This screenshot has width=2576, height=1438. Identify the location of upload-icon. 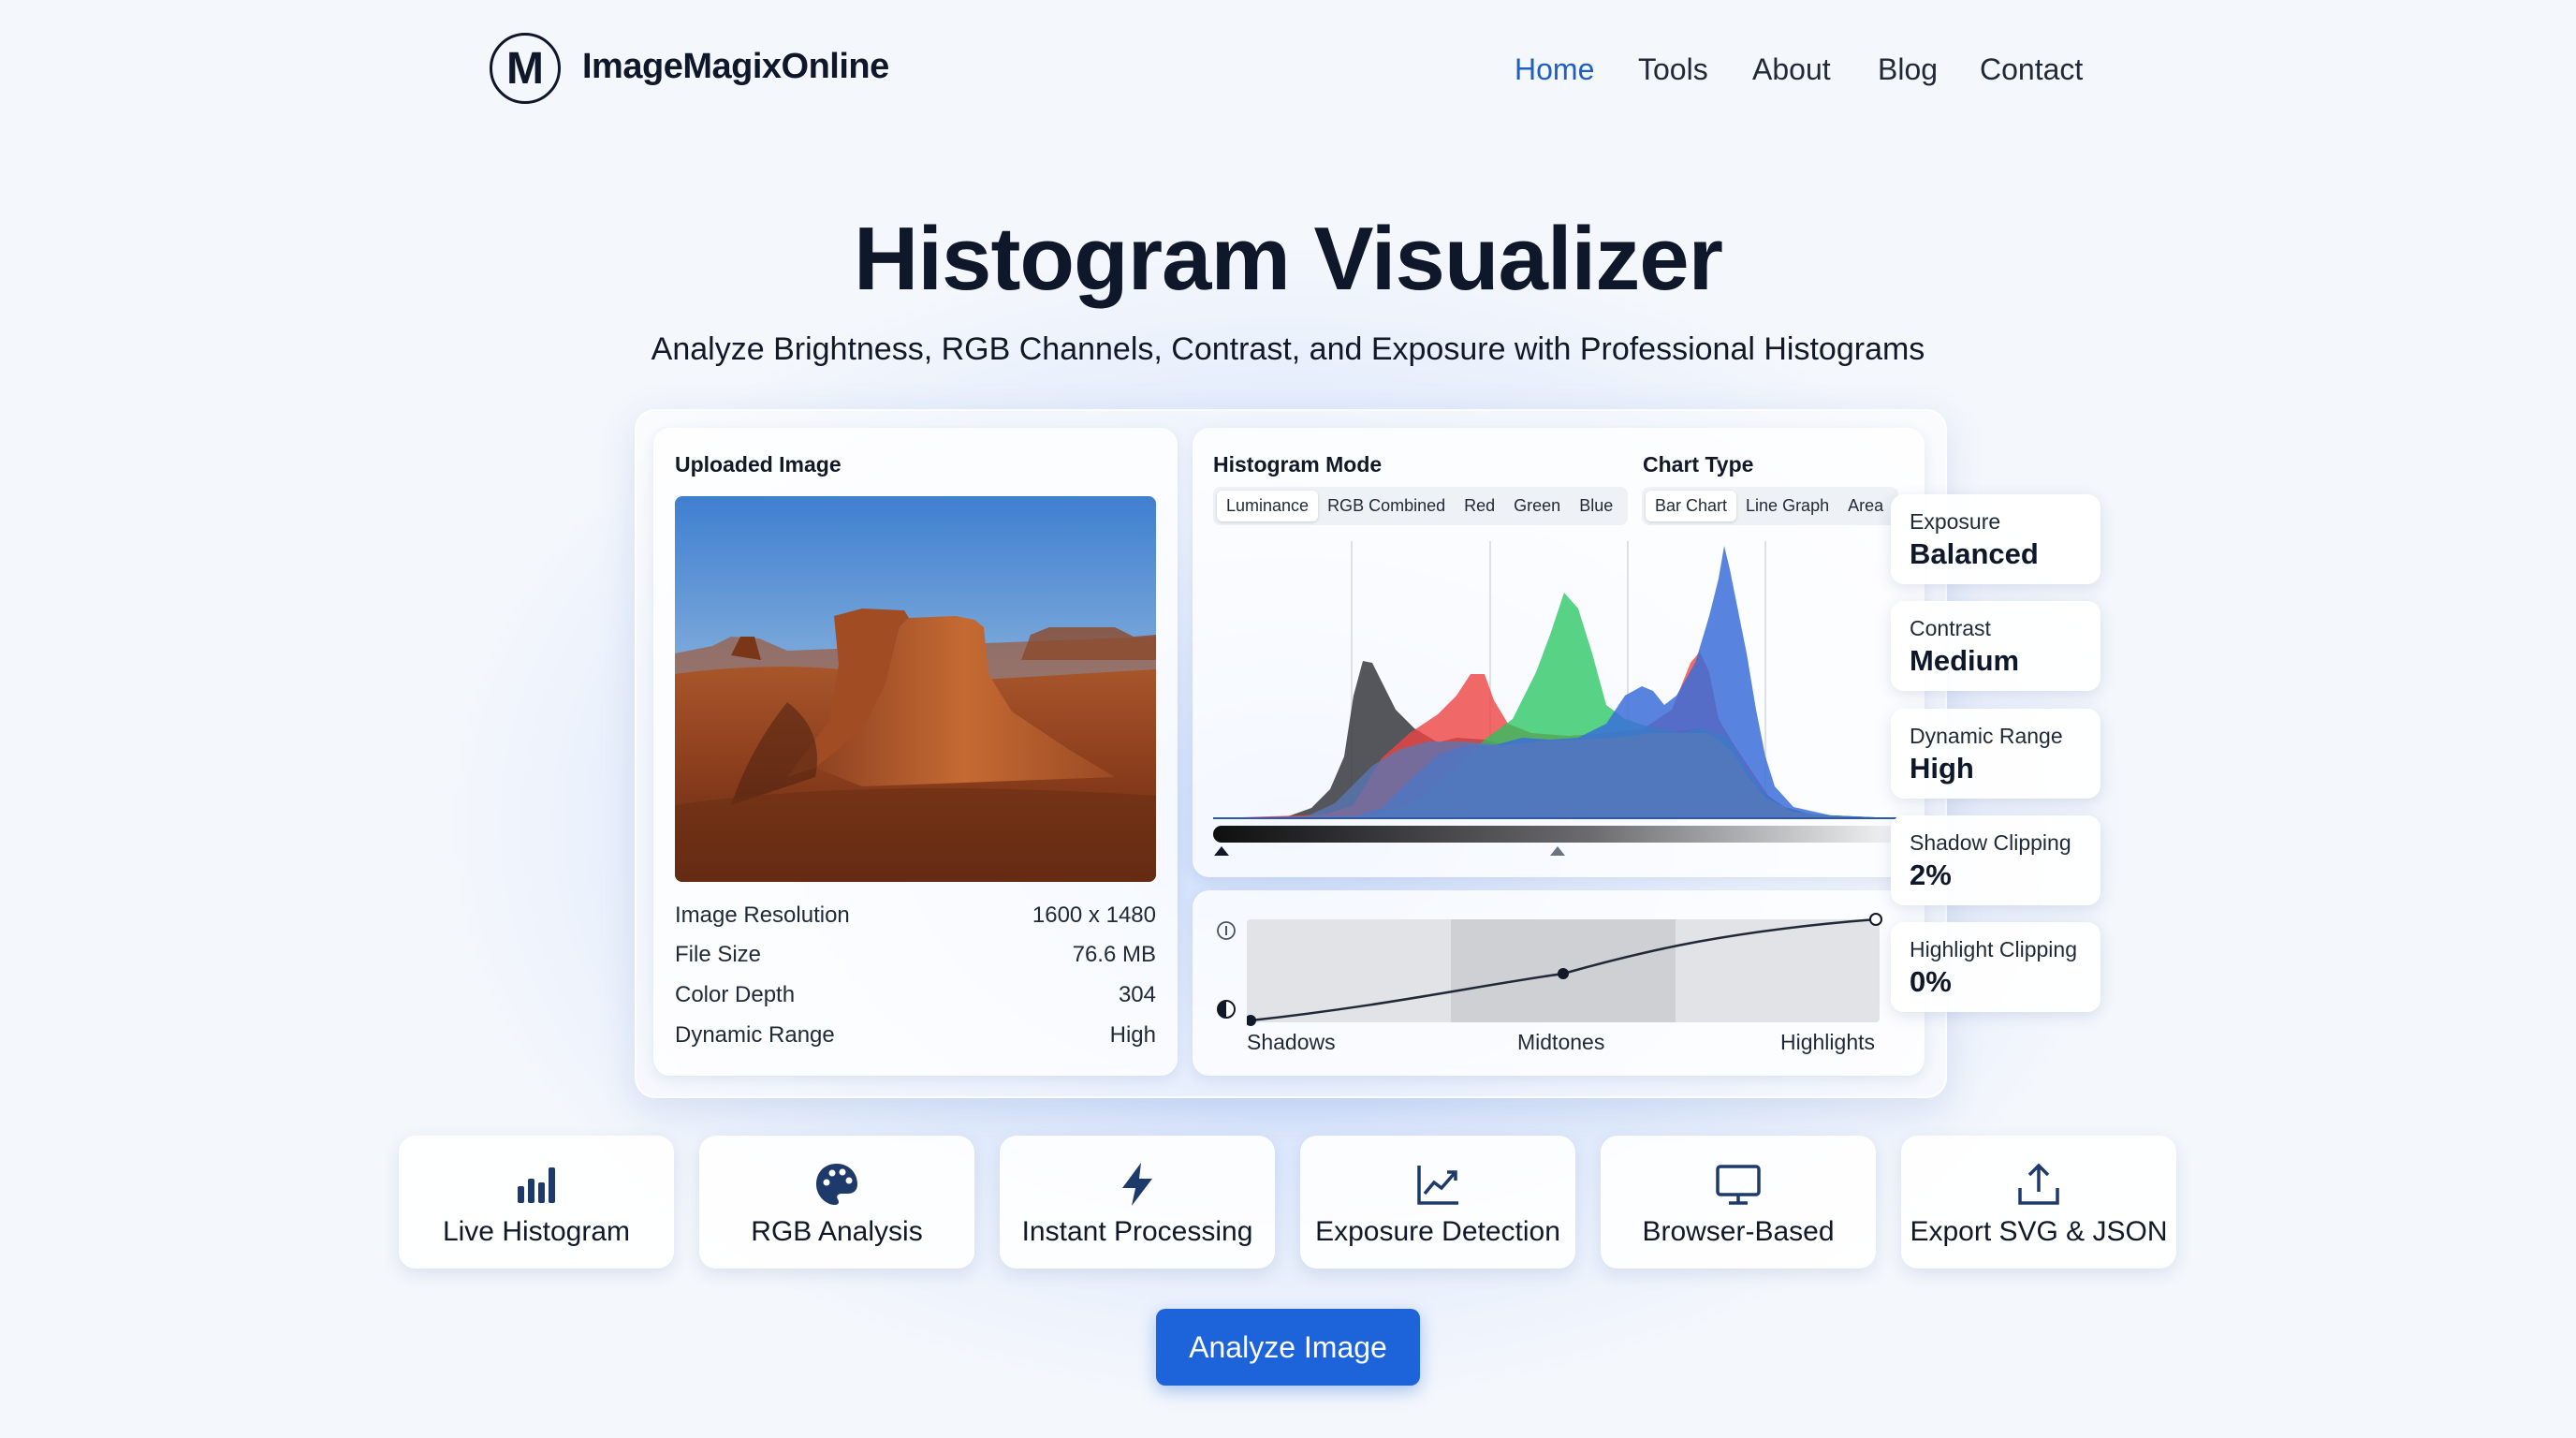
(2038, 1184).